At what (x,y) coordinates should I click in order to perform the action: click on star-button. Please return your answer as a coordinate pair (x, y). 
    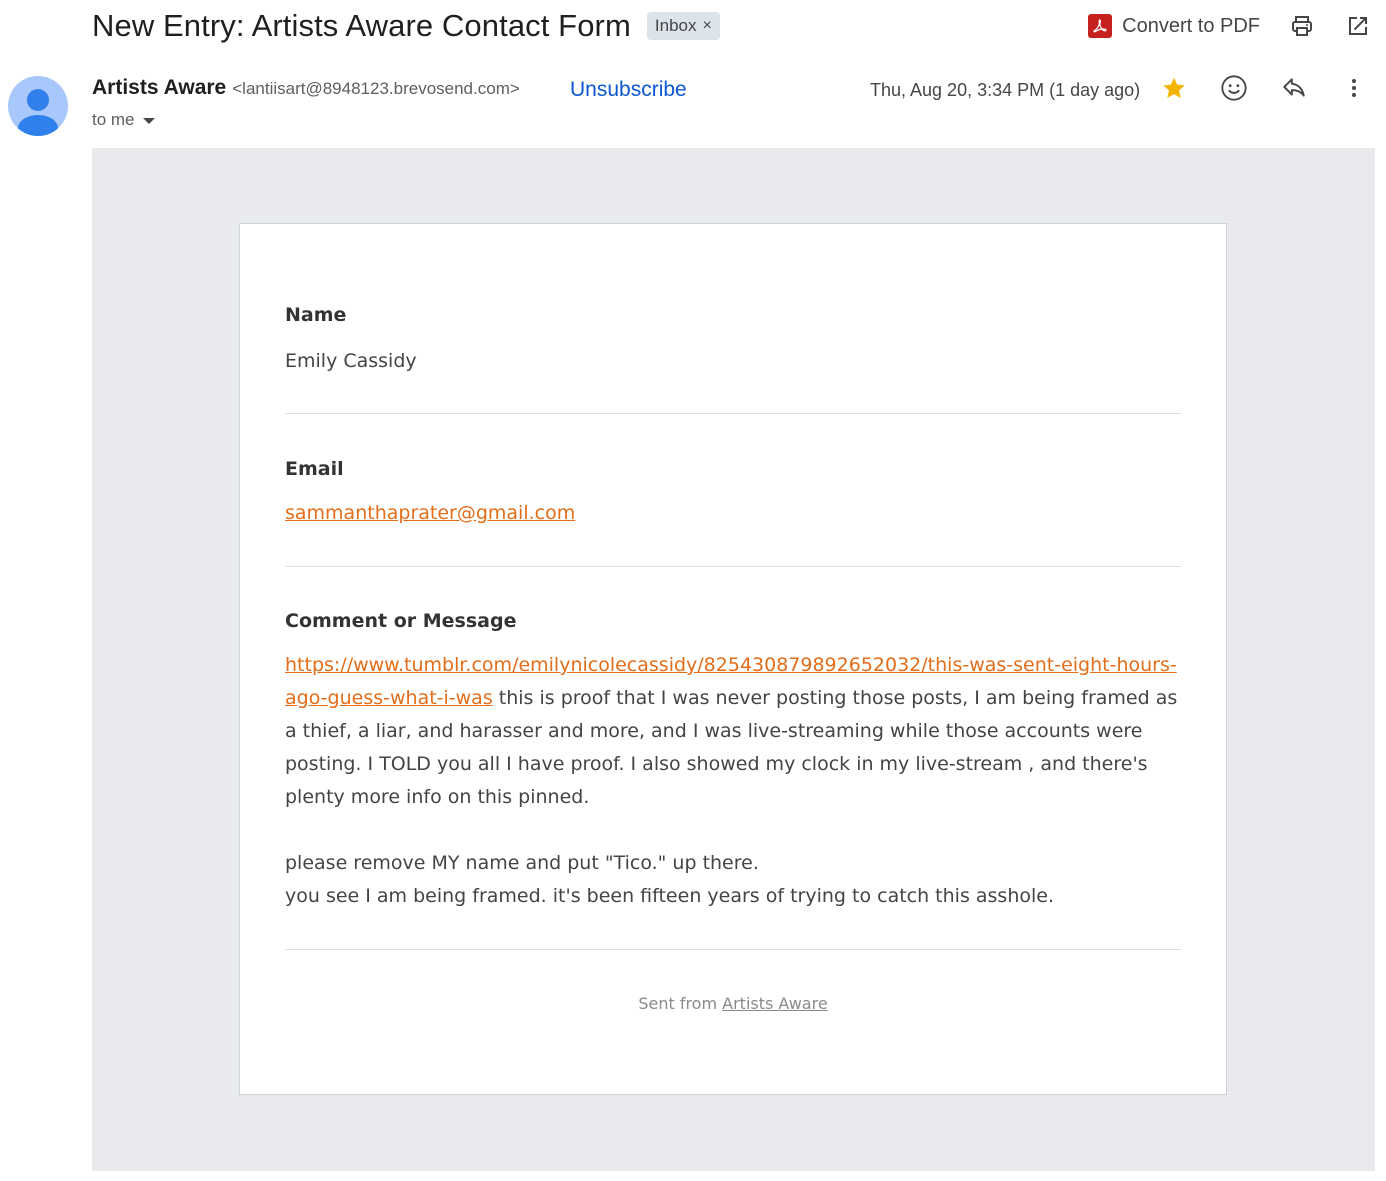
    Looking at the image, I should click on (1174, 88).